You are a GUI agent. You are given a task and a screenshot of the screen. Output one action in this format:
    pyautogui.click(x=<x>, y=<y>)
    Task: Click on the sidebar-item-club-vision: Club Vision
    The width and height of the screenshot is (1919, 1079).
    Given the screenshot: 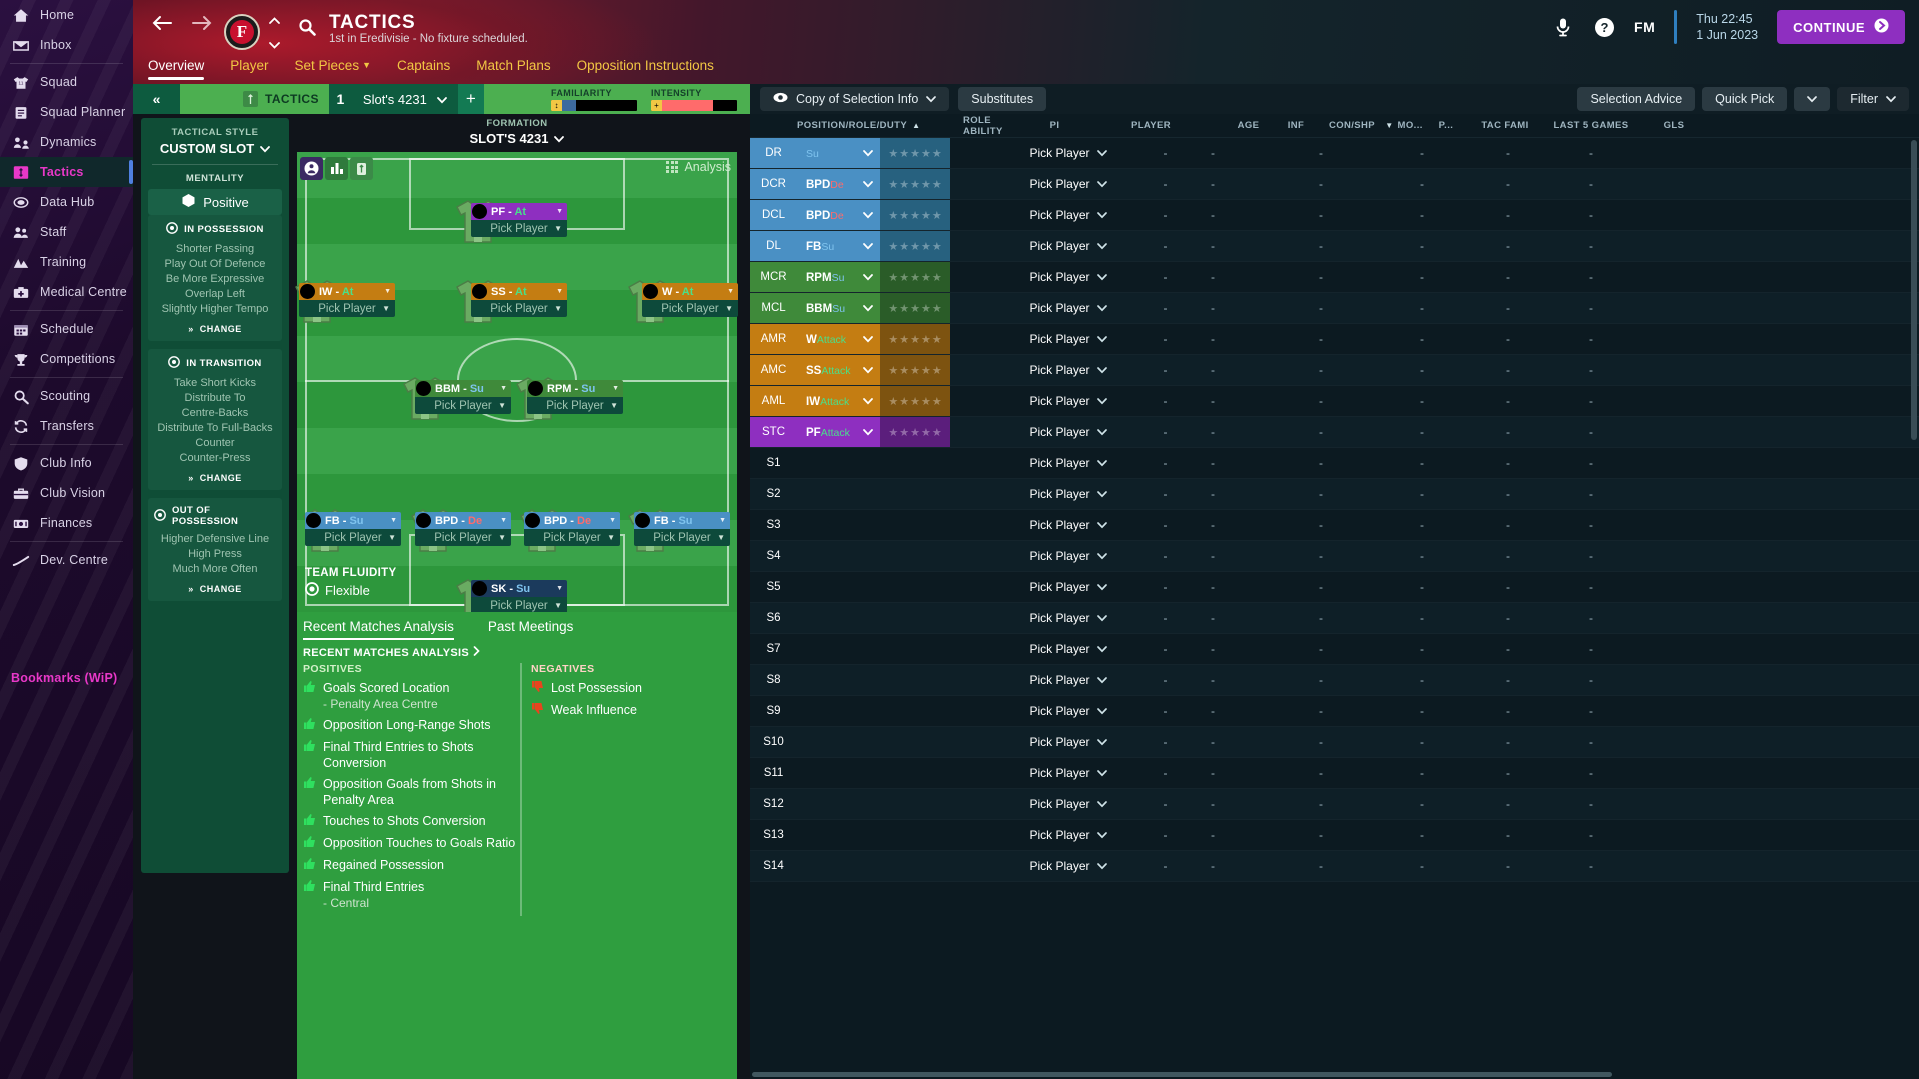 What is the action you would take?
    pyautogui.click(x=66, y=493)
    